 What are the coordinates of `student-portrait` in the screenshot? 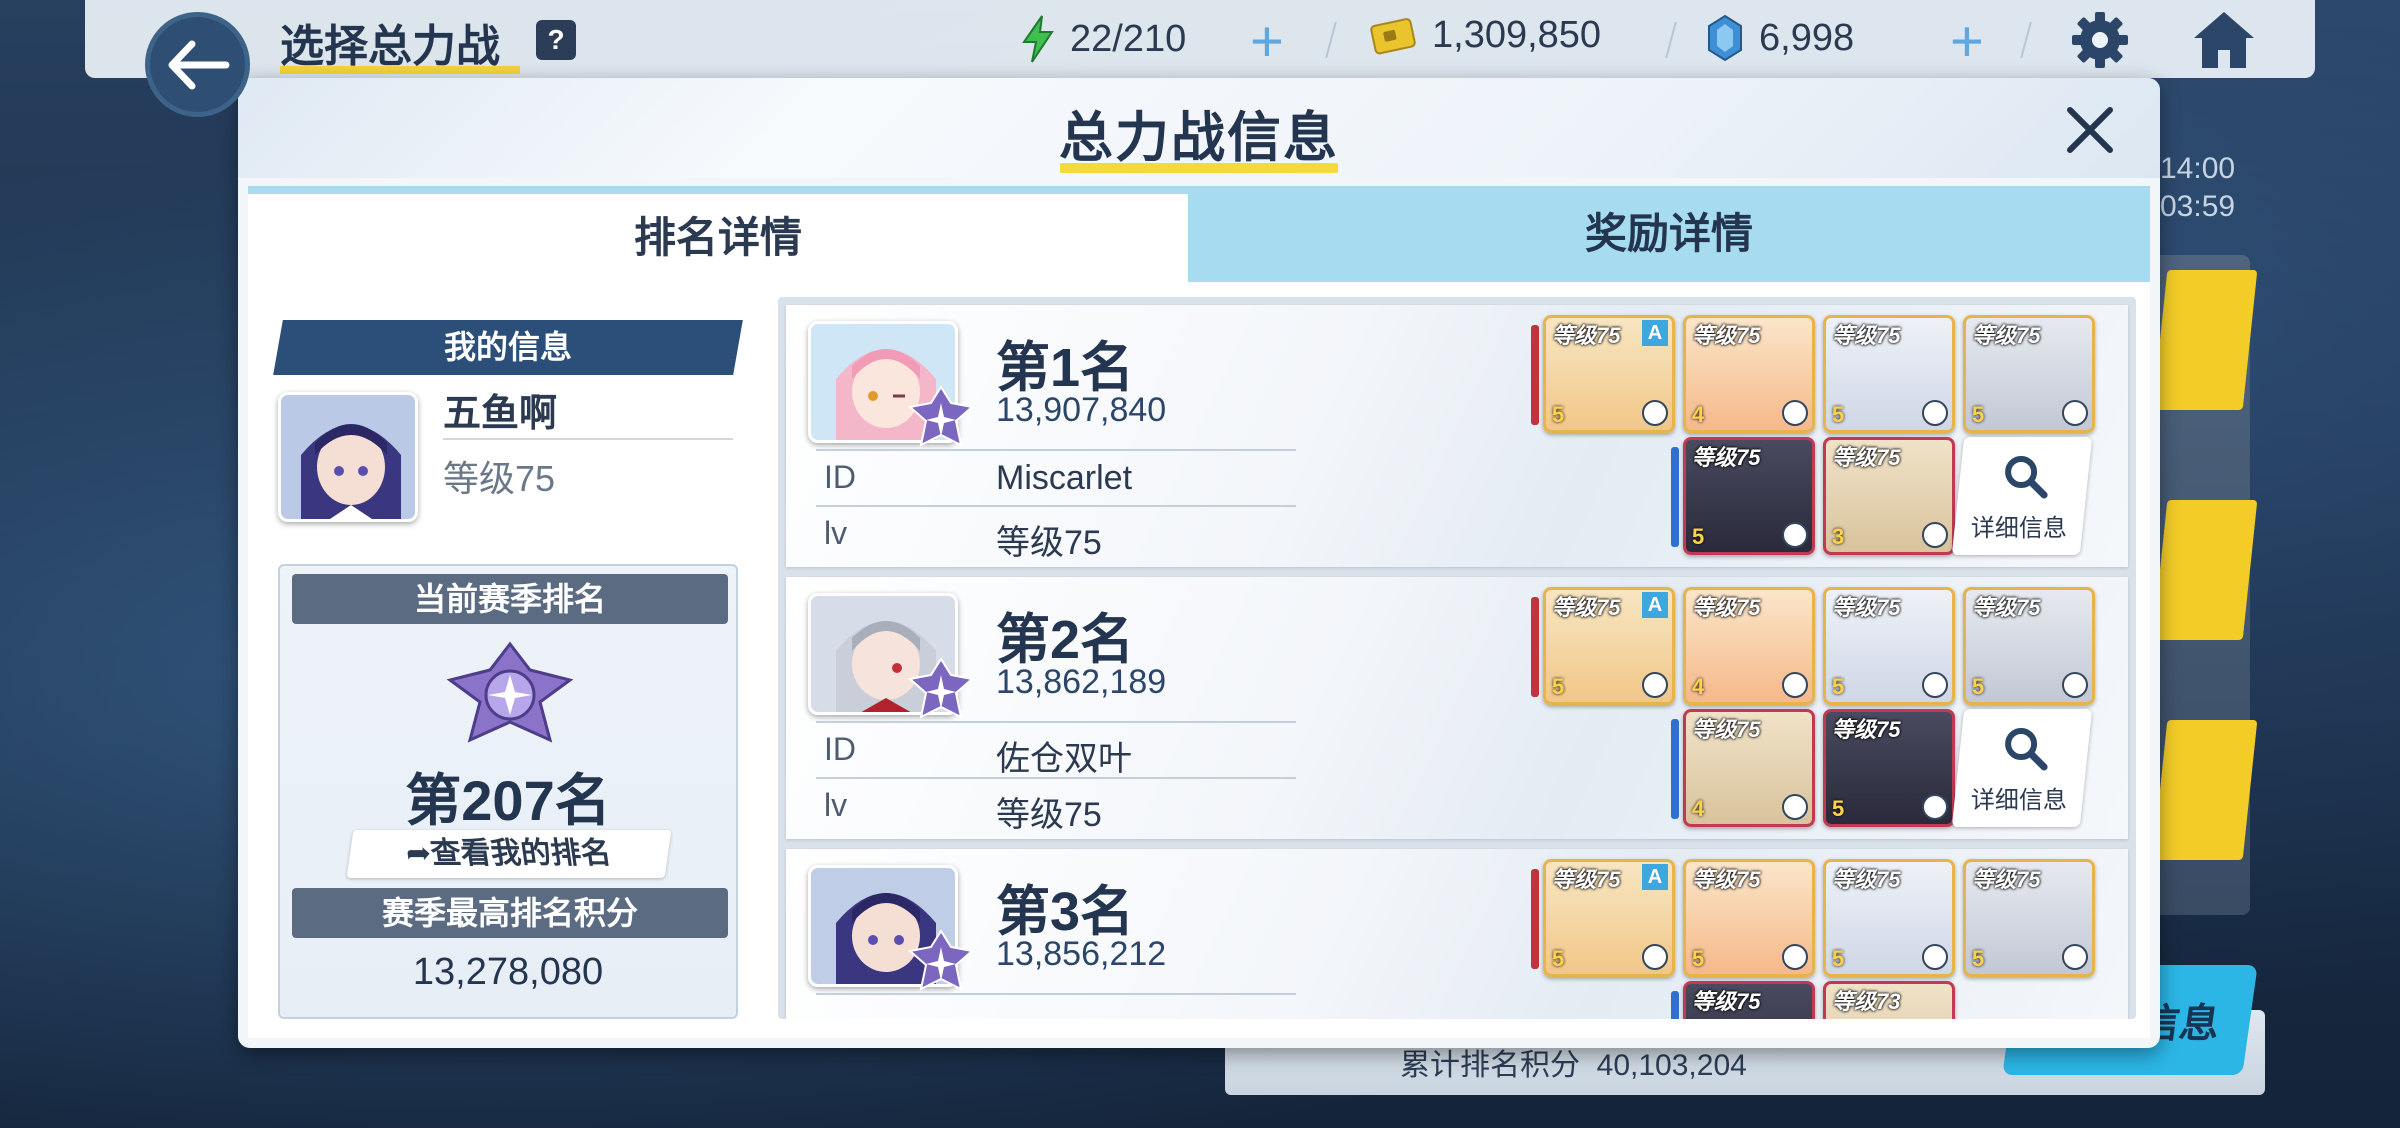 It's located at (348, 457).